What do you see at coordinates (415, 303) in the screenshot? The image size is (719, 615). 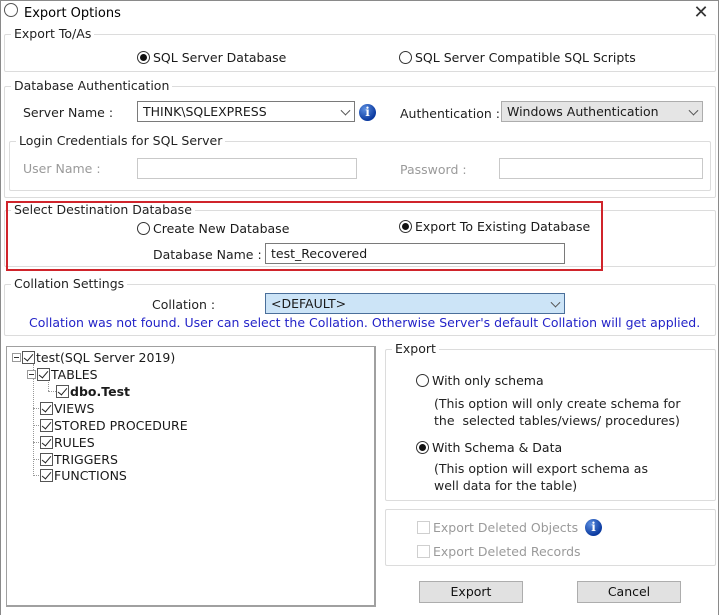 I see `collation-select: <DEFAULT>` at bounding box center [415, 303].